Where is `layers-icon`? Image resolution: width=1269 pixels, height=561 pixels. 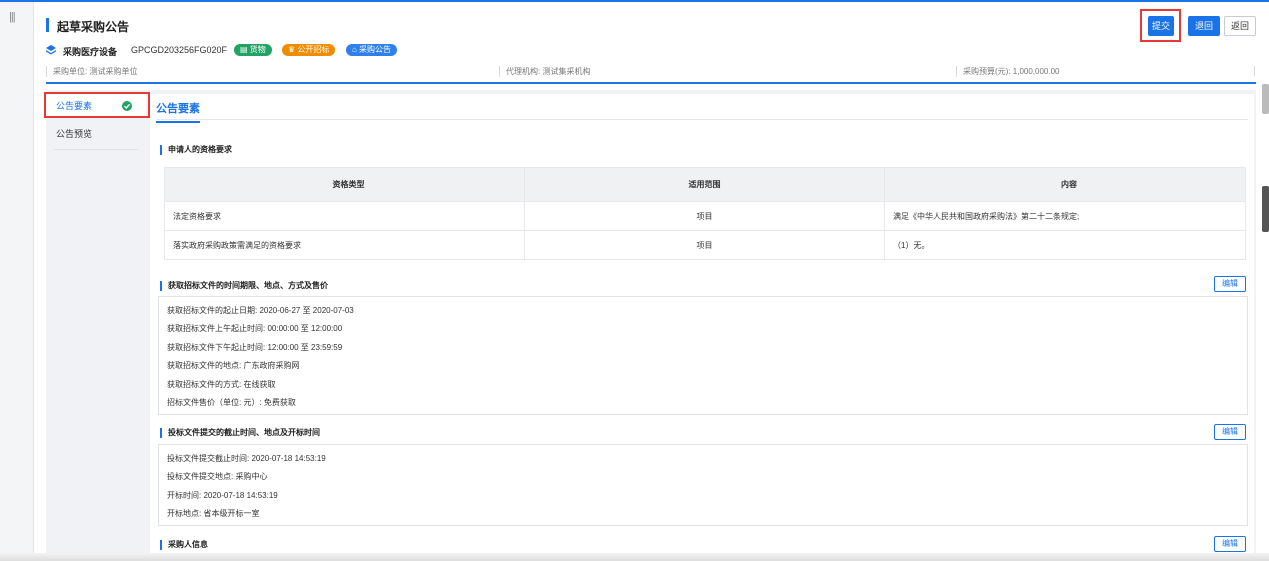 layers-icon is located at coordinates (51, 50).